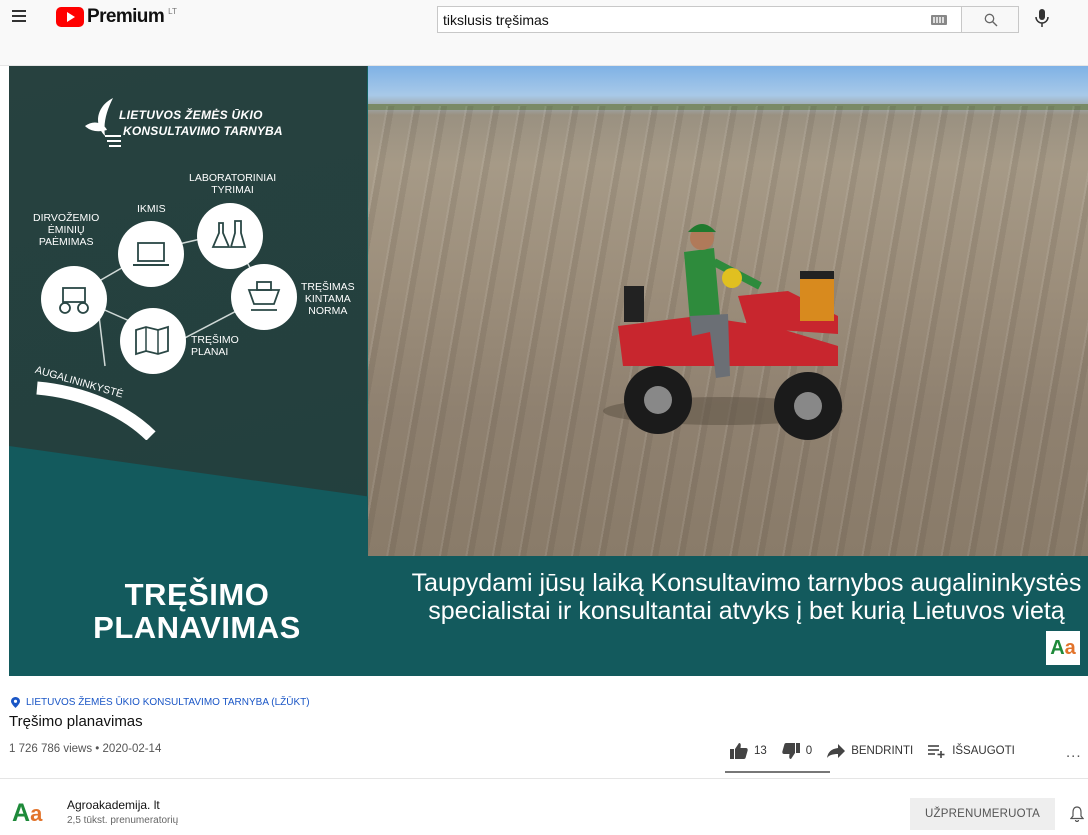 This screenshot has width=1088, height=835. I want to click on plans-circle, so click(153, 341).